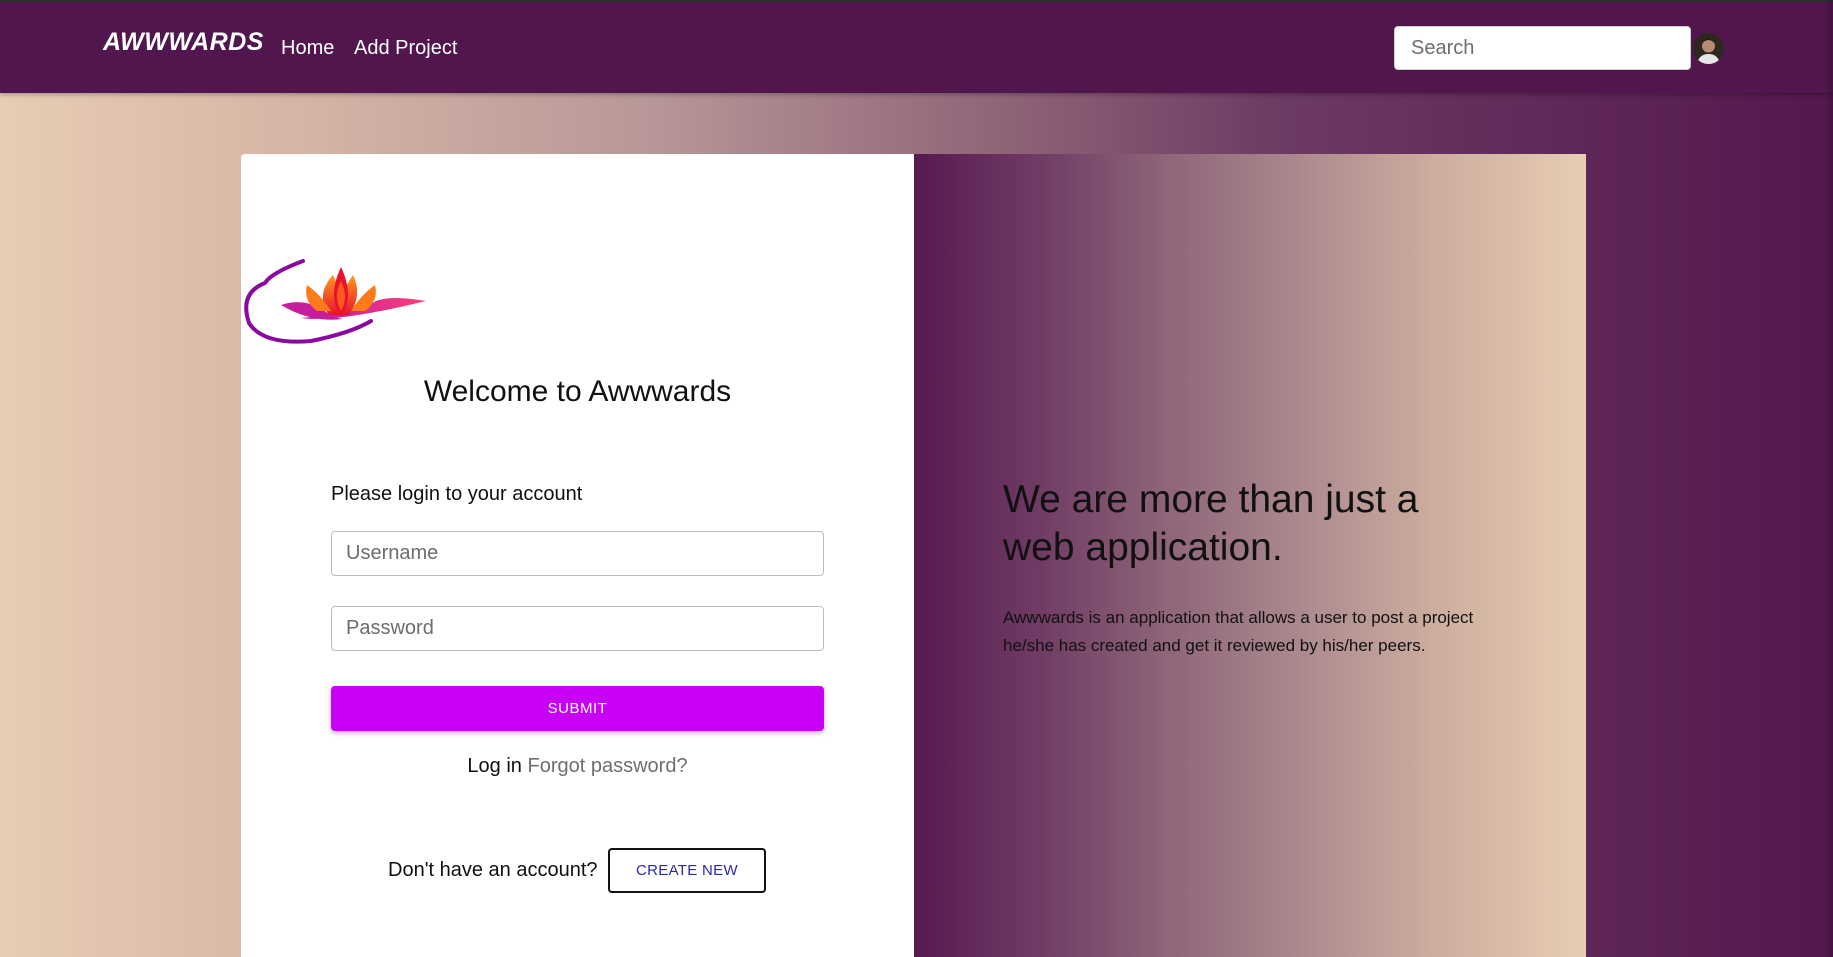 The width and height of the screenshot is (1833, 957). I want to click on navbar: AWWWARDS Home Add Project, so click(916, 47).